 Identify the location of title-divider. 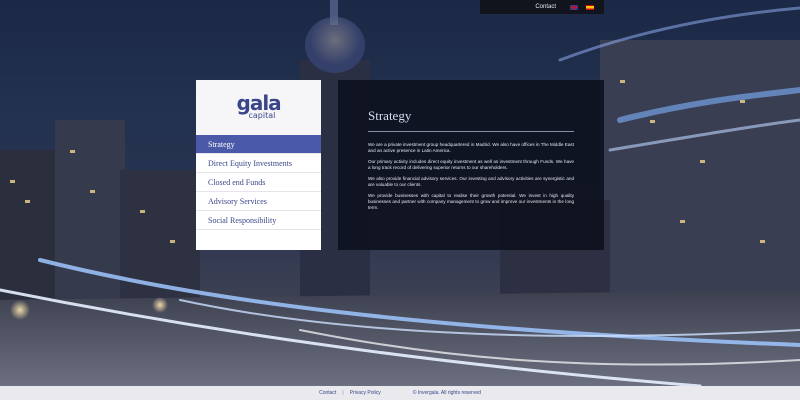
(471, 131).